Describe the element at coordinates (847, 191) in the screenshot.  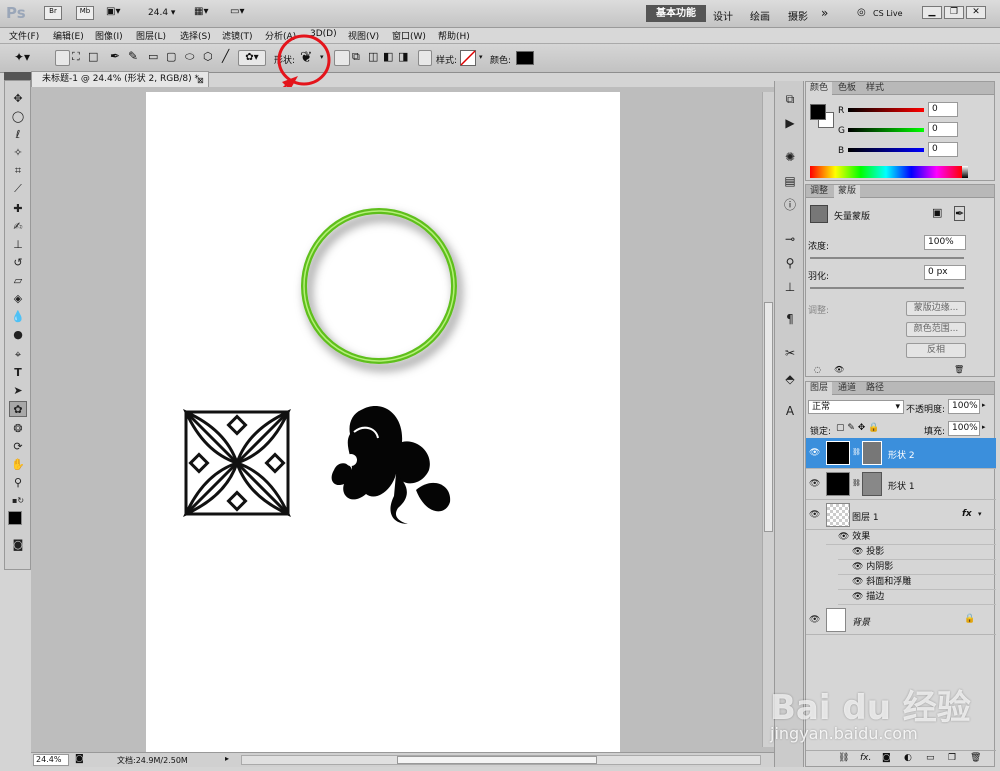
I see `tab-masks: 蒙版` at that location.